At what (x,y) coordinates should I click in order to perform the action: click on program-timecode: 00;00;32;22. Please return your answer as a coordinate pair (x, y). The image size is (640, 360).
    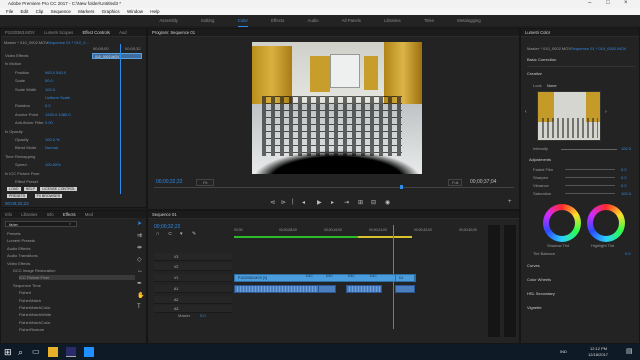
    Looking at the image, I should click on (169, 182).